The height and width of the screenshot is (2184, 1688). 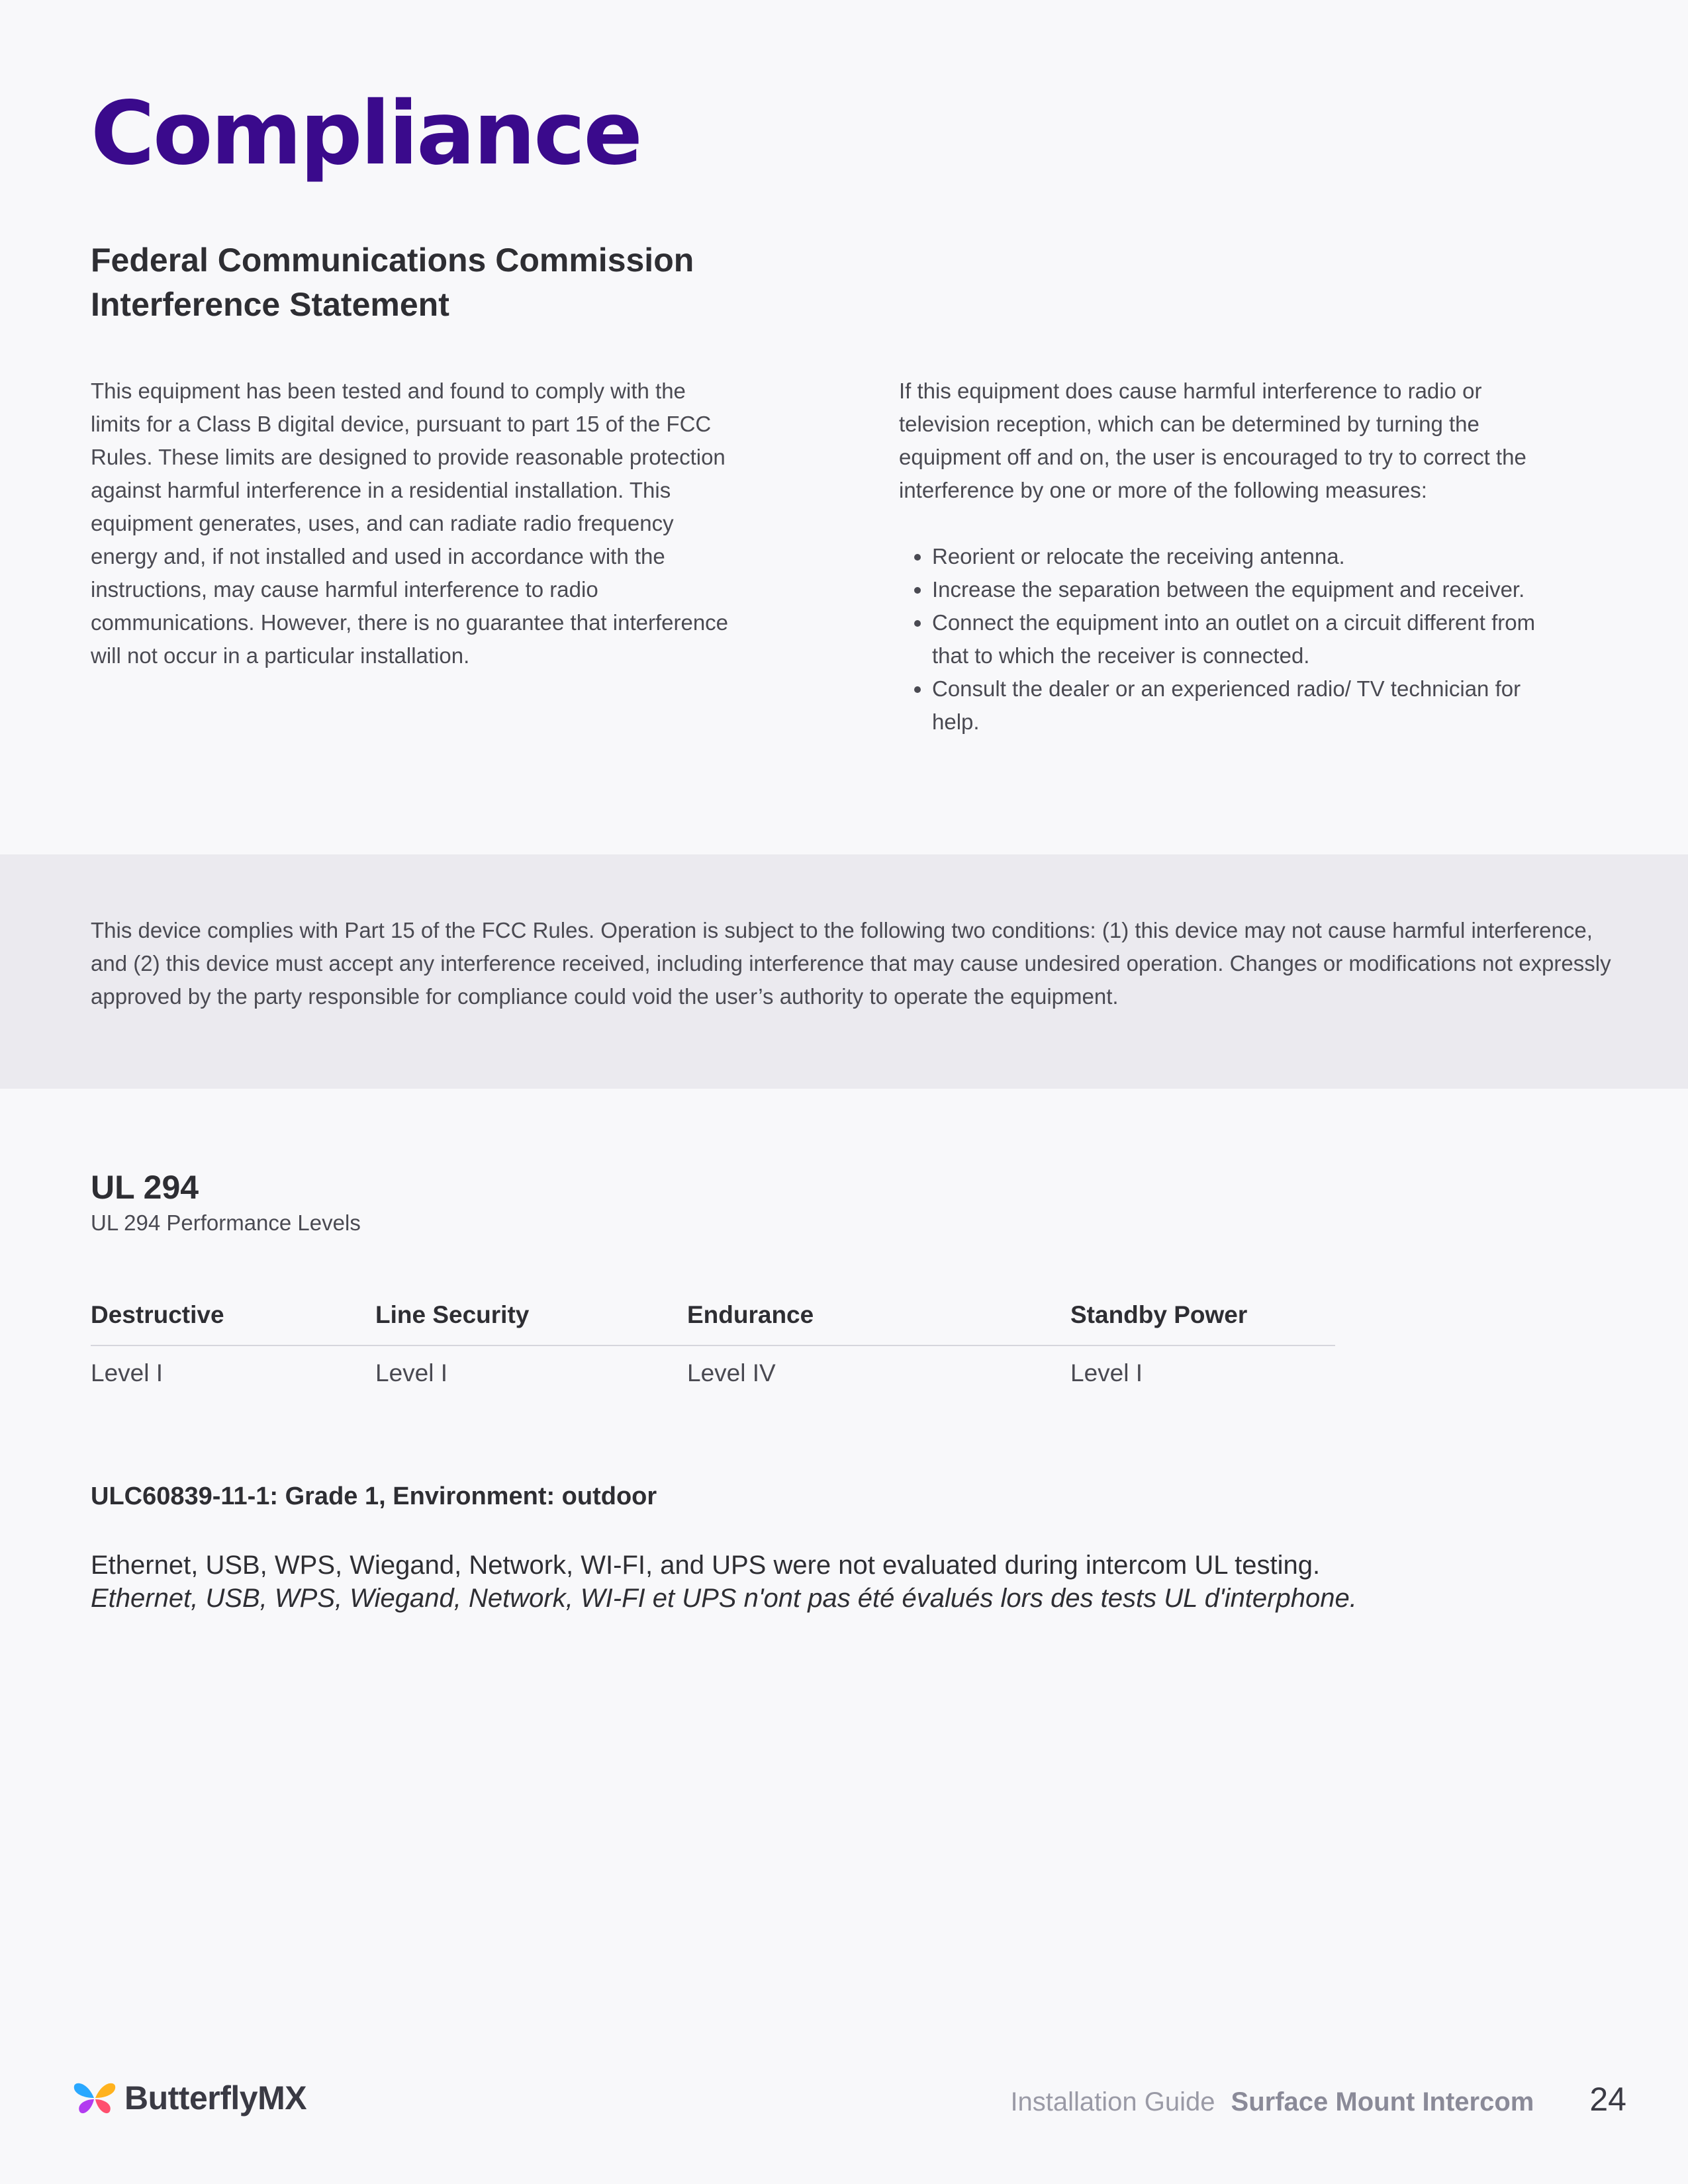 What do you see at coordinates (215, 2097) in the screenshot?
I see `brand-name: ButterflyMX` at bounding box center [215, 2097].